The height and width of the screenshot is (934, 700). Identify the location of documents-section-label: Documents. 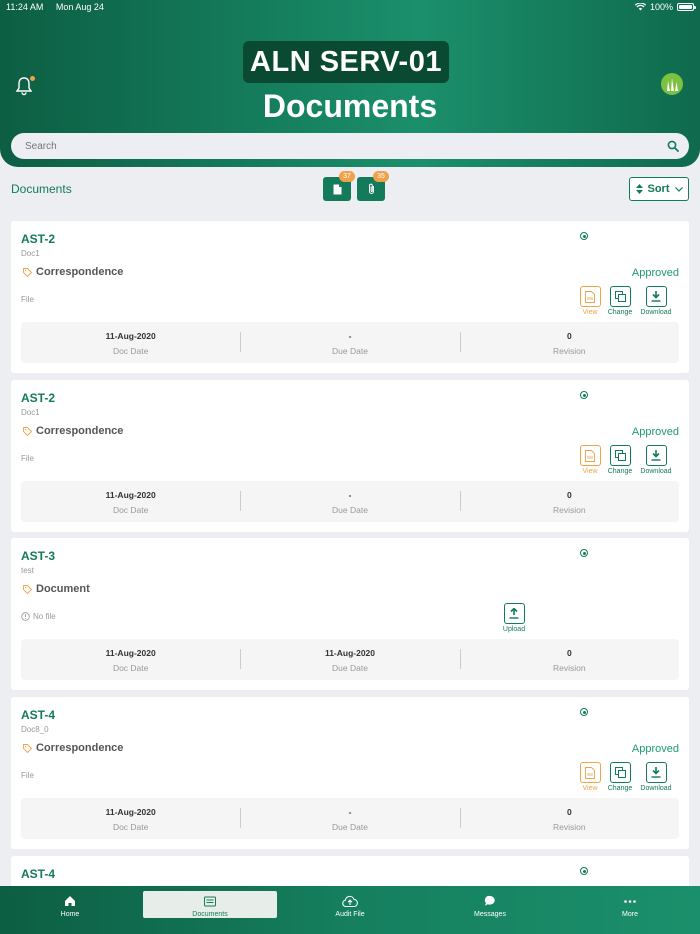
(41, 189).